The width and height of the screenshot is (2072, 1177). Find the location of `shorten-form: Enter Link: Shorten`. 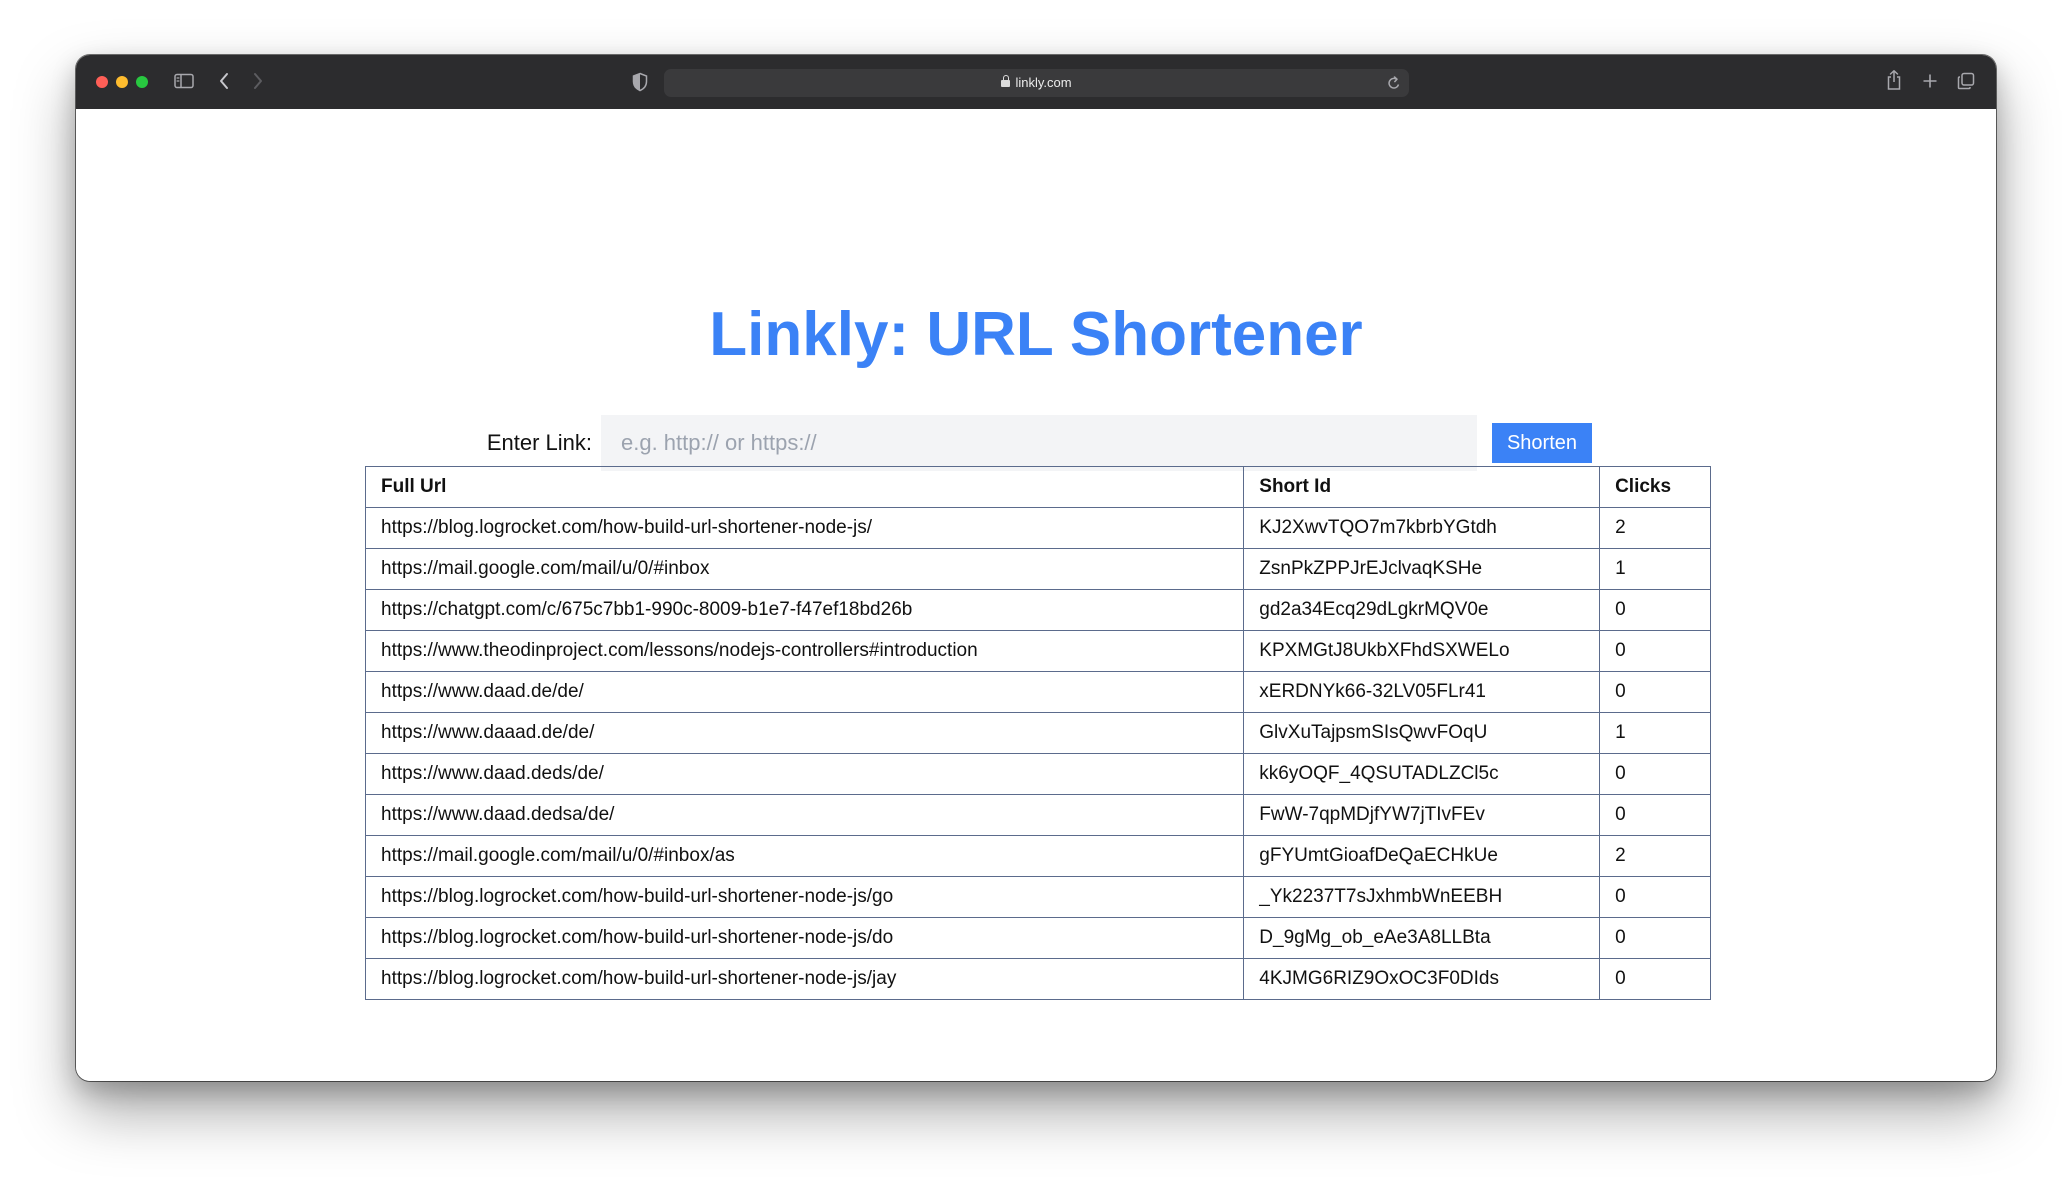

shorten-form: Enter Link: Shorten is located at coordinates (1036, 443).